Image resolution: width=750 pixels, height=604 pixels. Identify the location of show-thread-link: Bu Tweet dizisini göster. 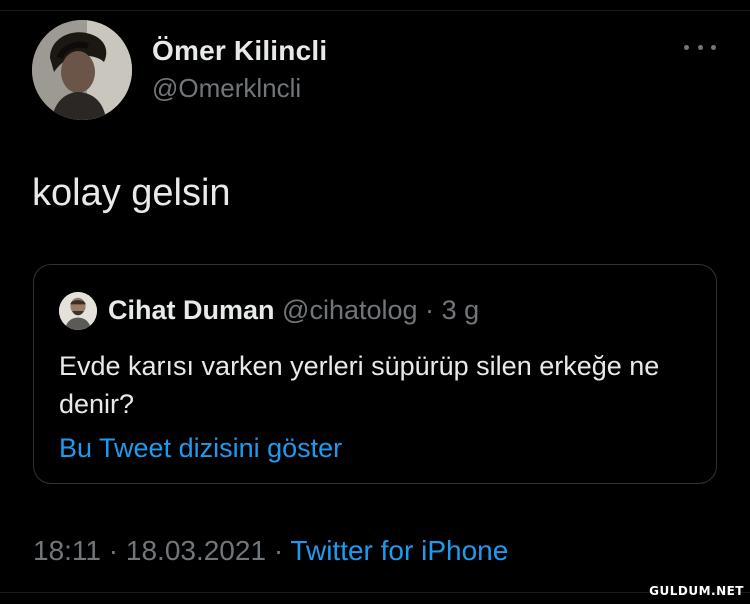
(200, 448).